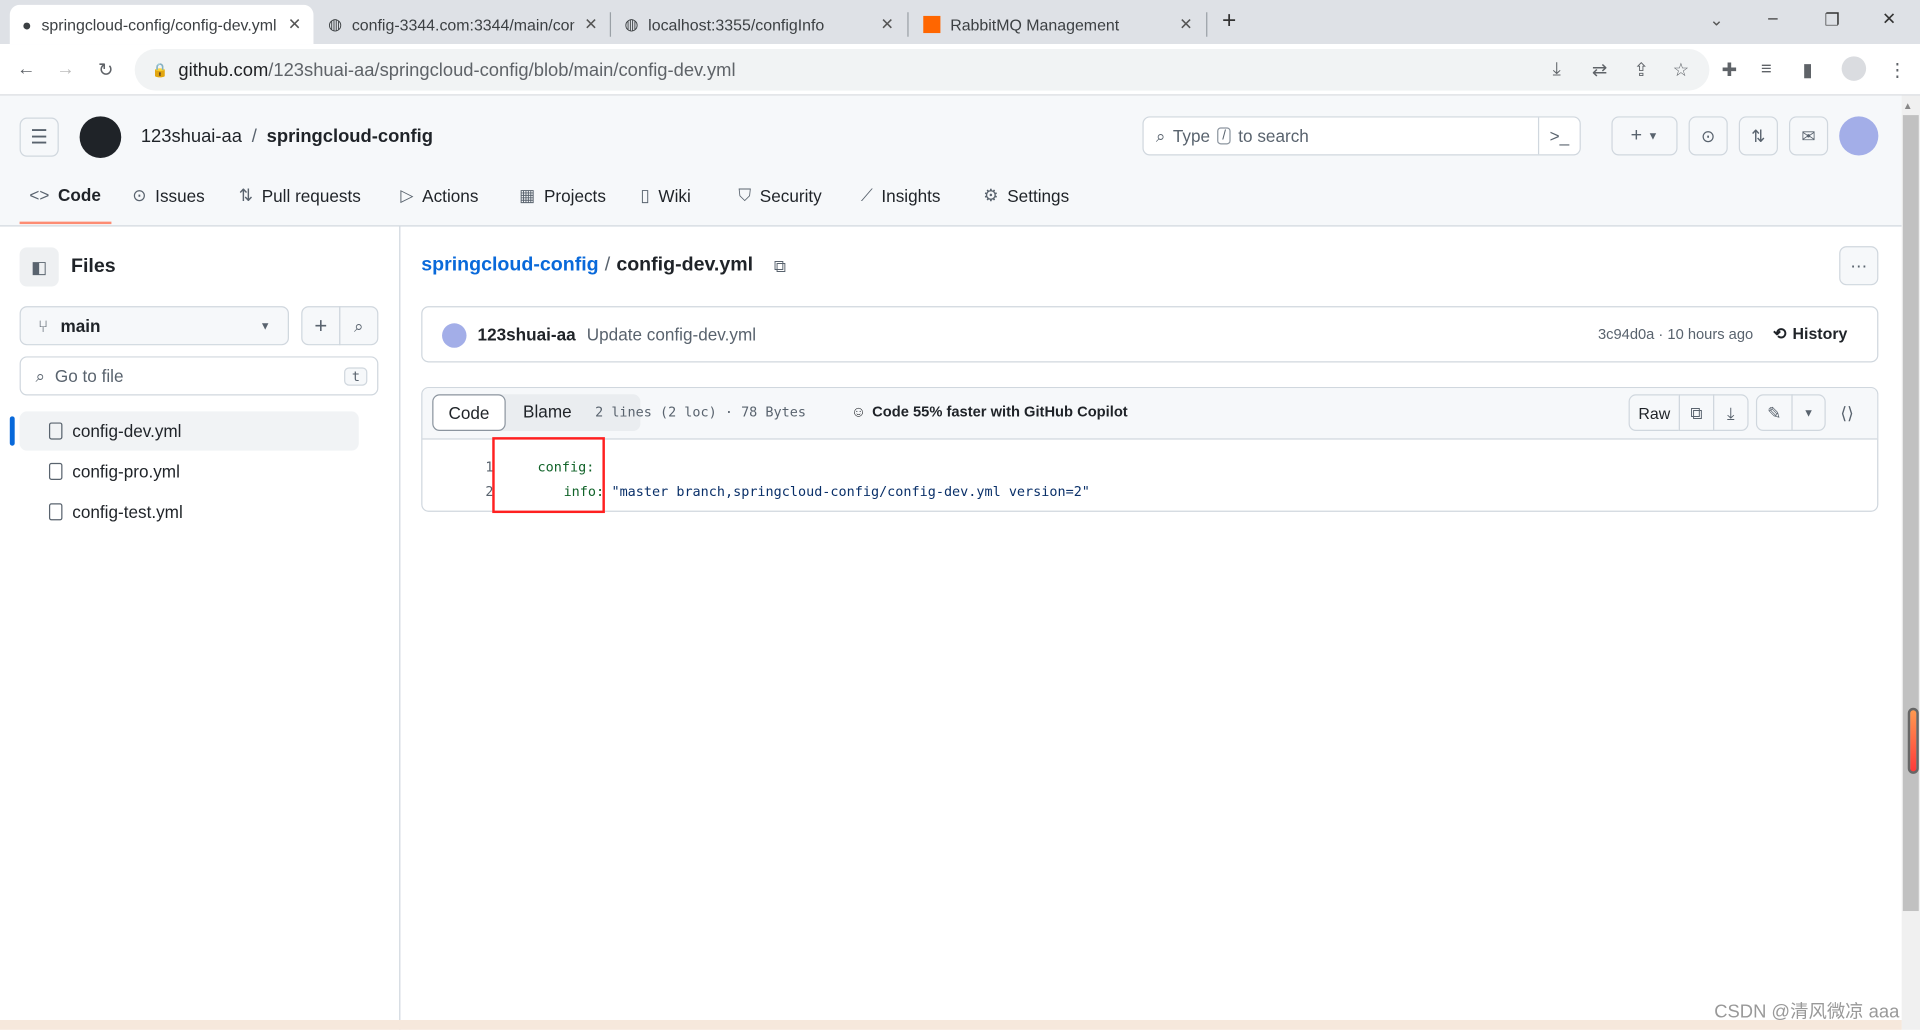  Describe the element at coordinates (93, 266) in the screenshot. I see `files-title: Files` at that location.